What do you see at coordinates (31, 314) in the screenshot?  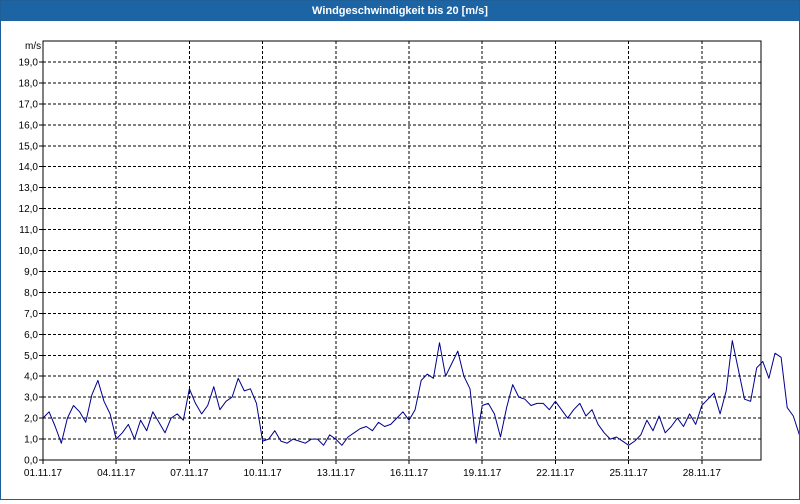 I see `y-tick-label: 7,0` at bounding box center [31, 314].